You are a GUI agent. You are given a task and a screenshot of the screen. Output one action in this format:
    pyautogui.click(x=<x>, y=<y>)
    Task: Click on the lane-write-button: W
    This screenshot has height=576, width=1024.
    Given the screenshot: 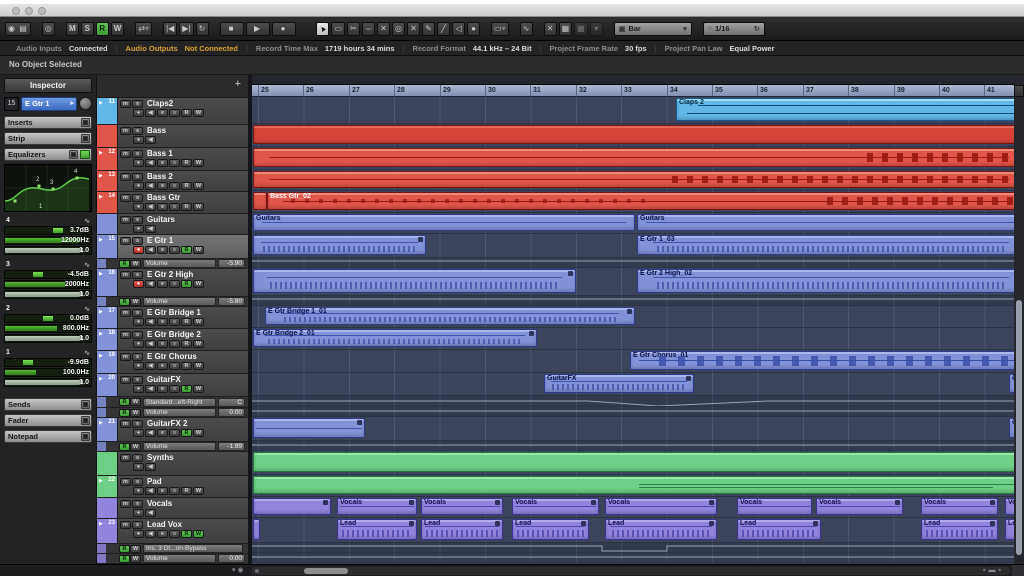 What is the action you would take?
    pyautogui.click(x=135, y=402)
    